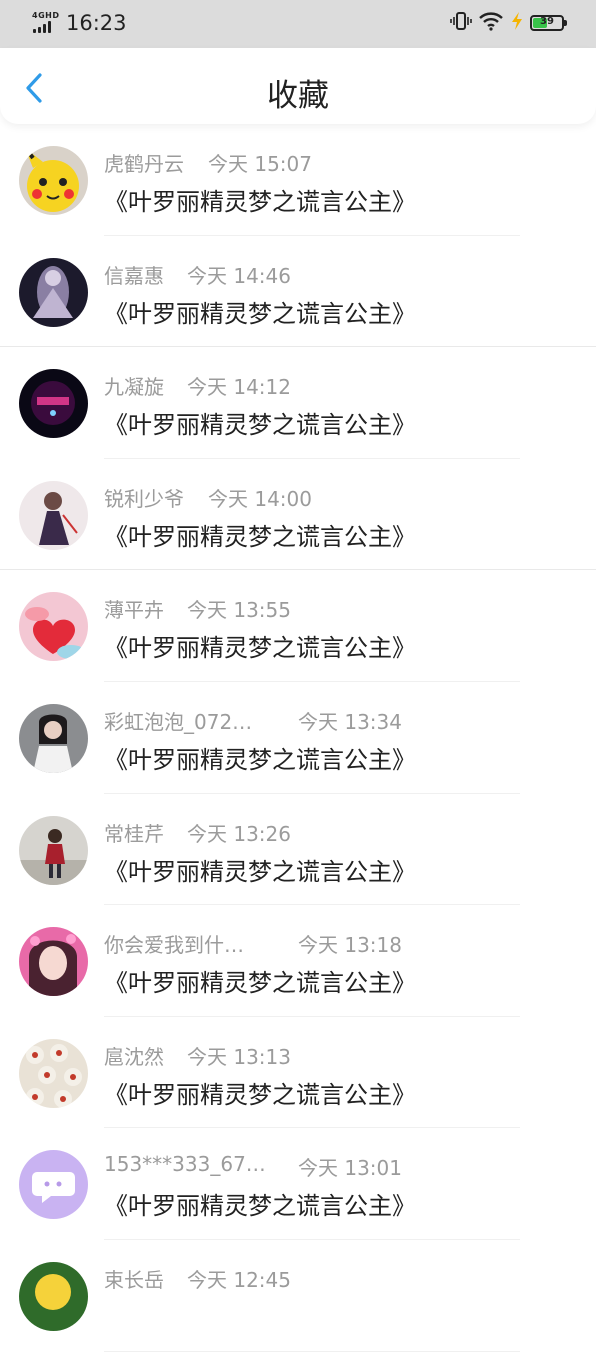 This screenshot has width=596, height=1352. I want to click on vibrate-icon, so click(461, 23).